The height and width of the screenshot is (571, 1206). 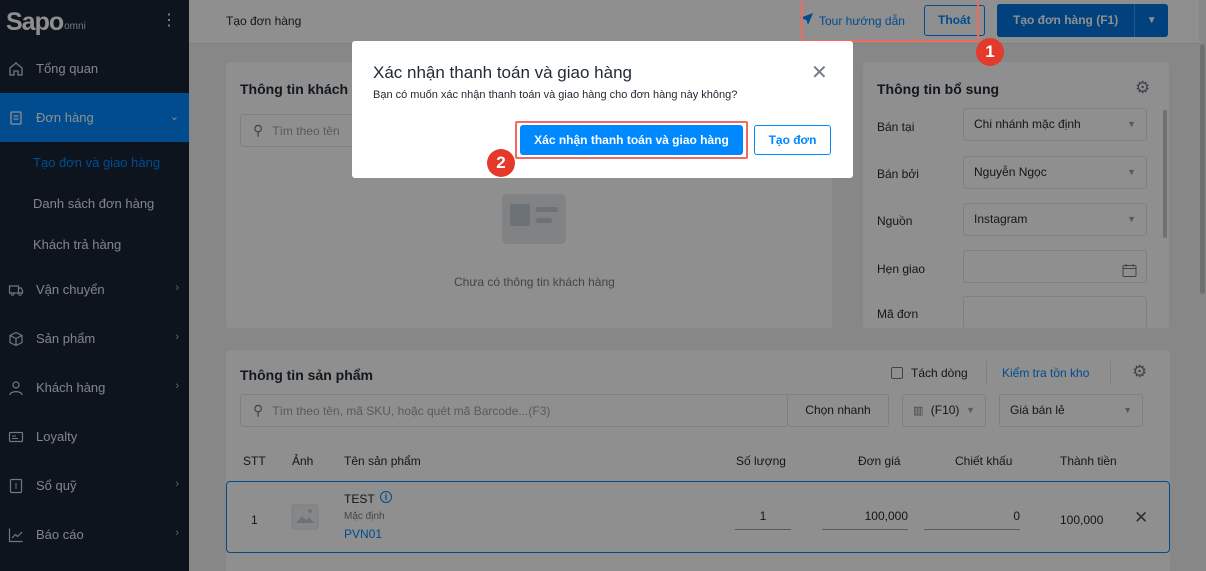 I want to click on close-icon: ✕, so click(x=819, y=73).